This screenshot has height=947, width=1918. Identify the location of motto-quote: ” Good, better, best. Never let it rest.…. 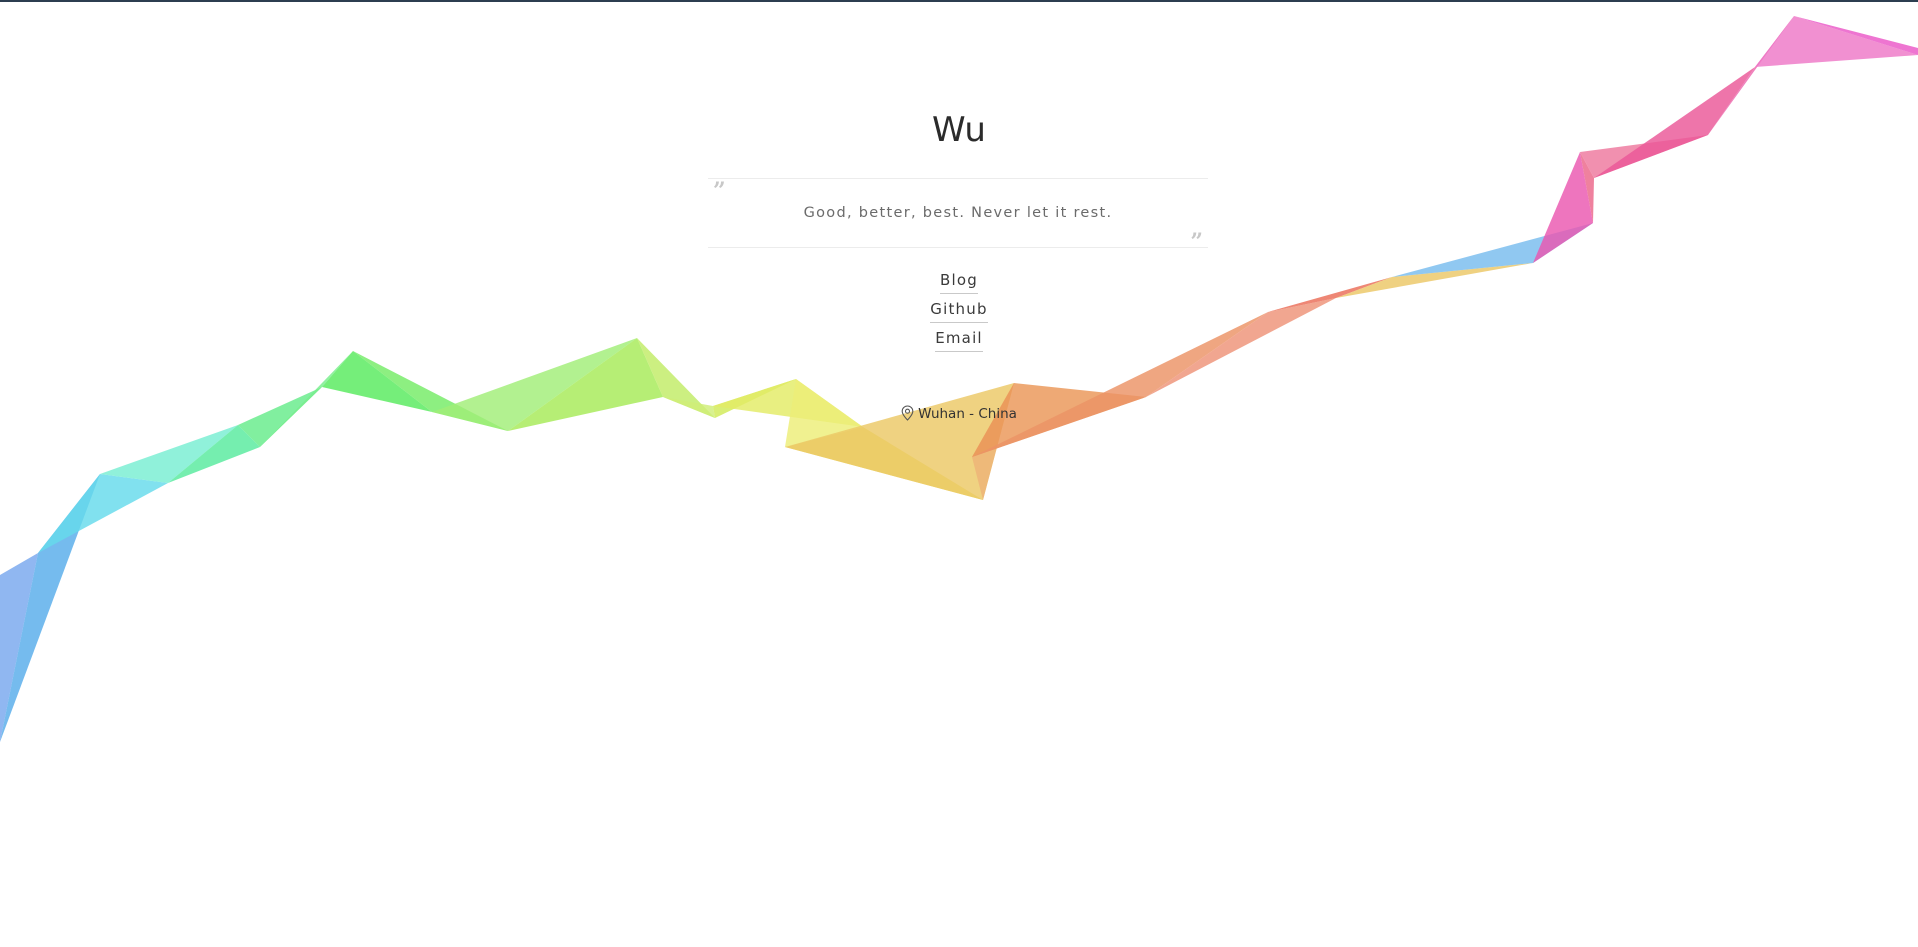
(958, 215).